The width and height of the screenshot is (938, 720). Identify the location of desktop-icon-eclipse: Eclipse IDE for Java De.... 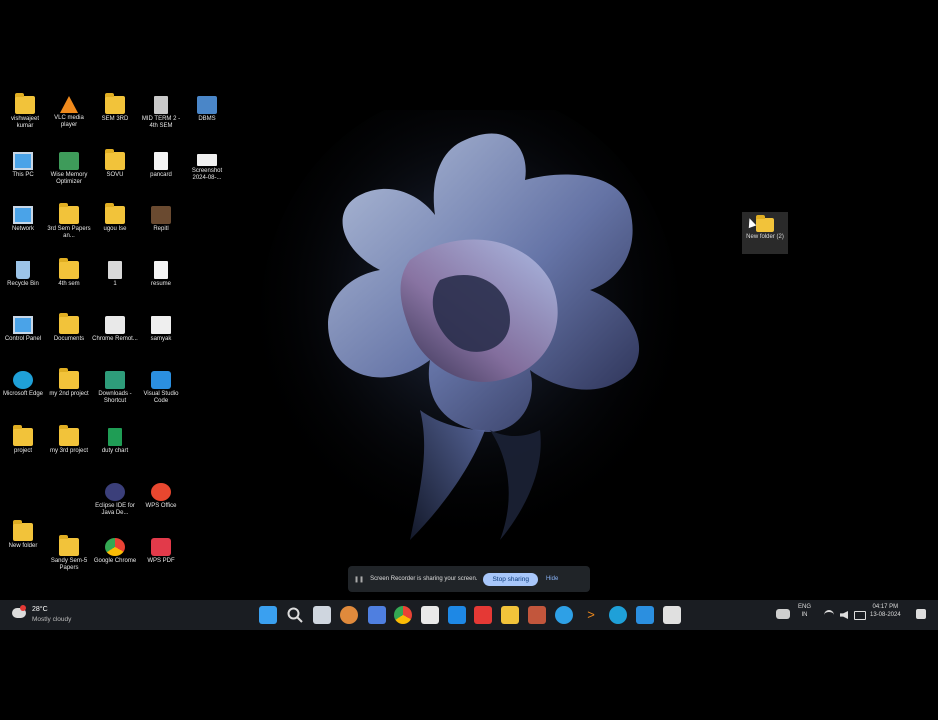
(115, 500).